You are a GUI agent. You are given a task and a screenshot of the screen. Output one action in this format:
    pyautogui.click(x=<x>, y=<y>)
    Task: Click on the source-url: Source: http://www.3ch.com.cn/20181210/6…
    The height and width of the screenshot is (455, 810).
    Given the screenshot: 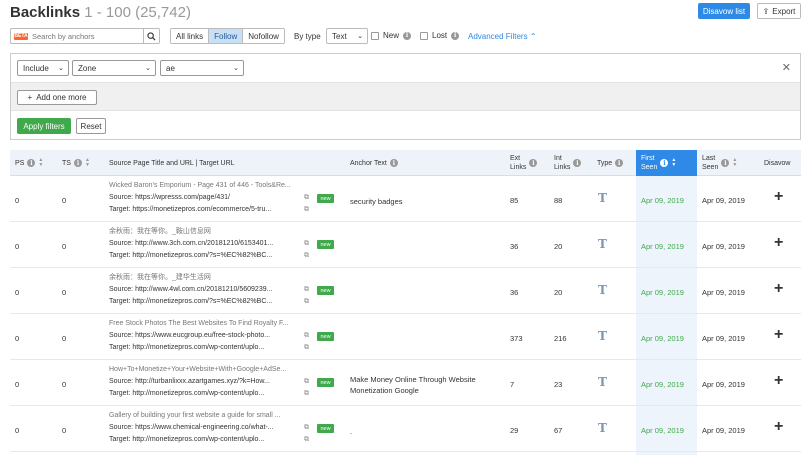 What is the action you would take?
    pyautogui.click(x=209, y=244)
    